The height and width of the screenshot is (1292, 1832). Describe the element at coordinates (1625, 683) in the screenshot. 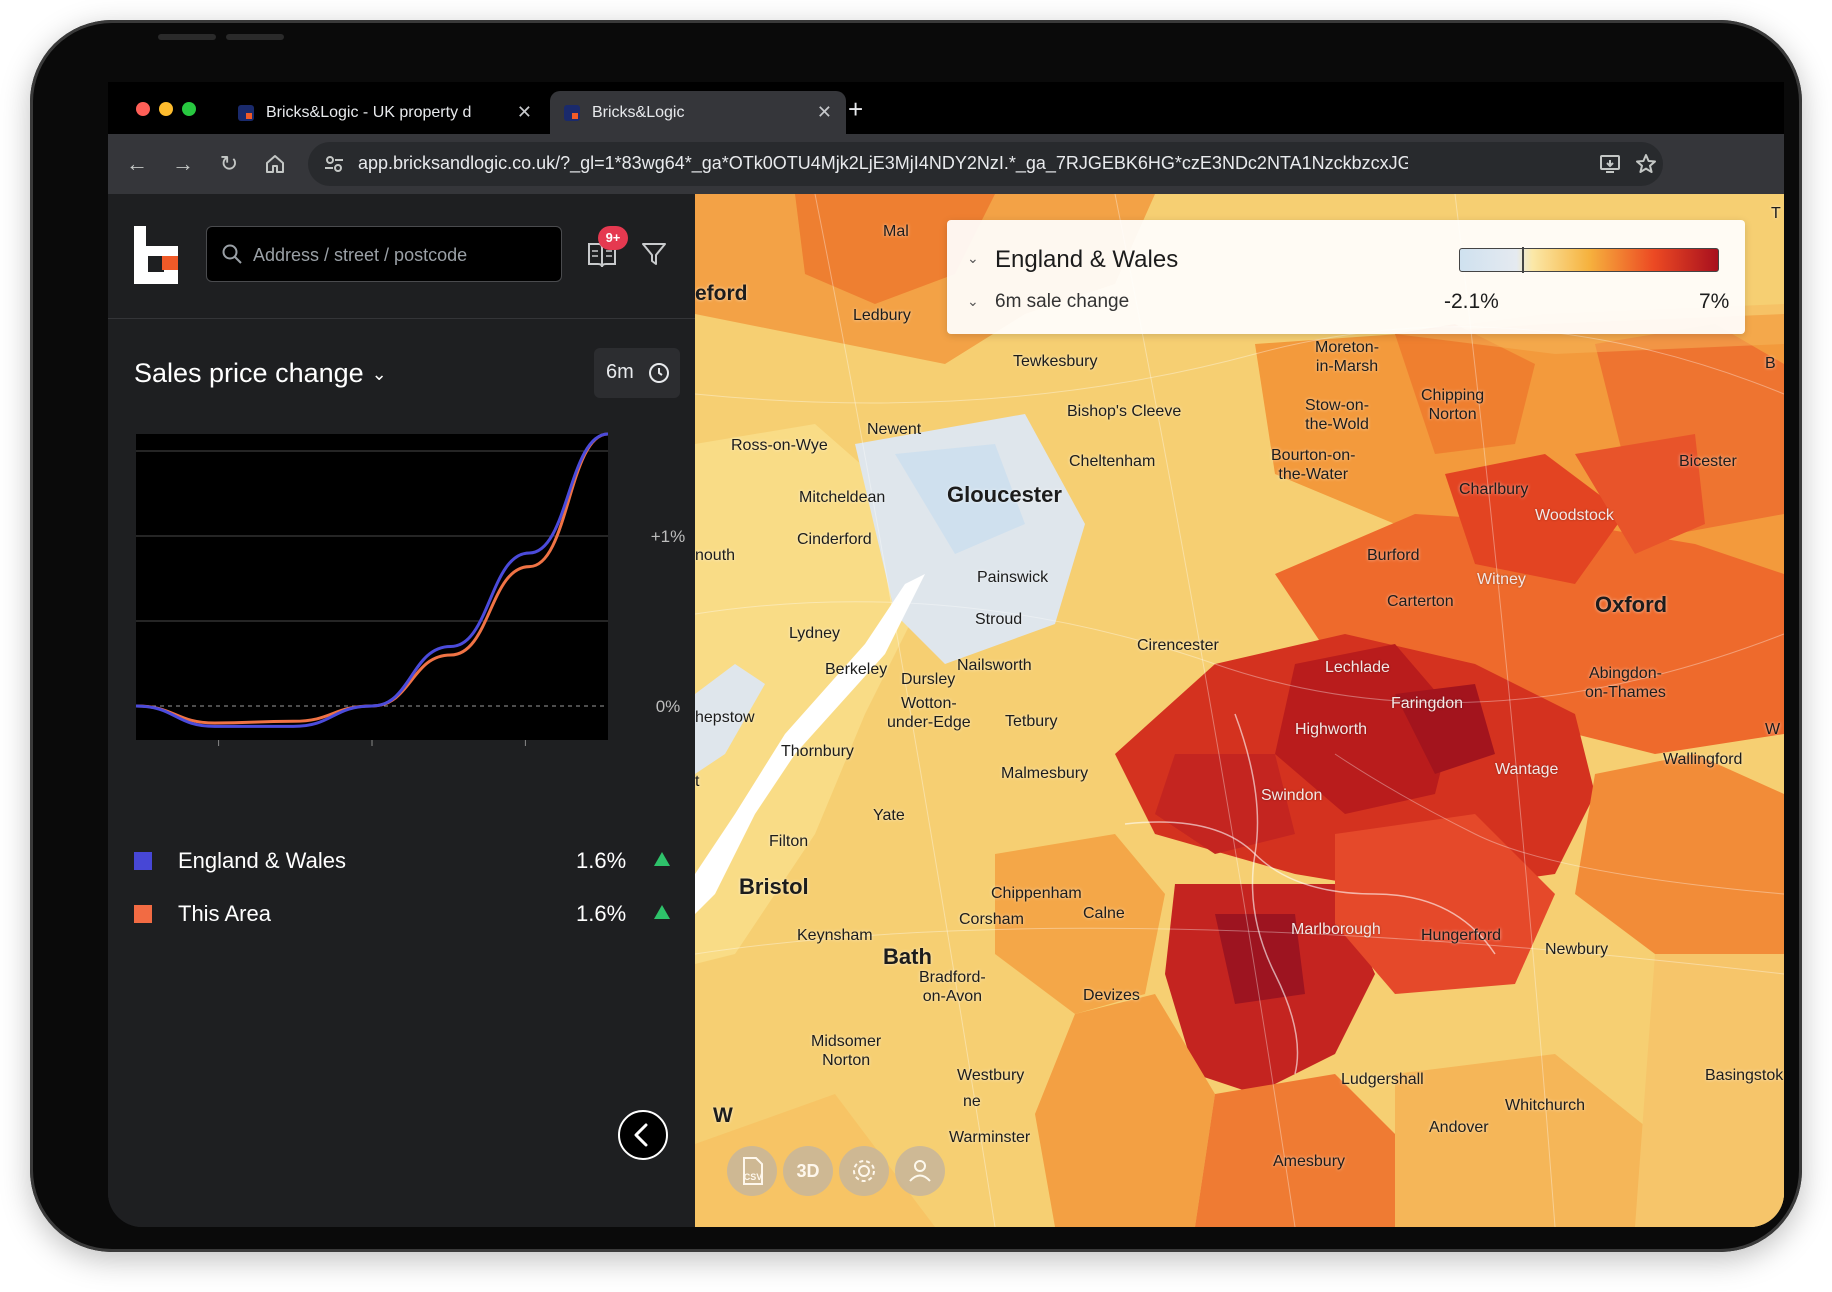

I see `map-label-abingdon-on-thames: Abingdon- on-Thames` at that location.